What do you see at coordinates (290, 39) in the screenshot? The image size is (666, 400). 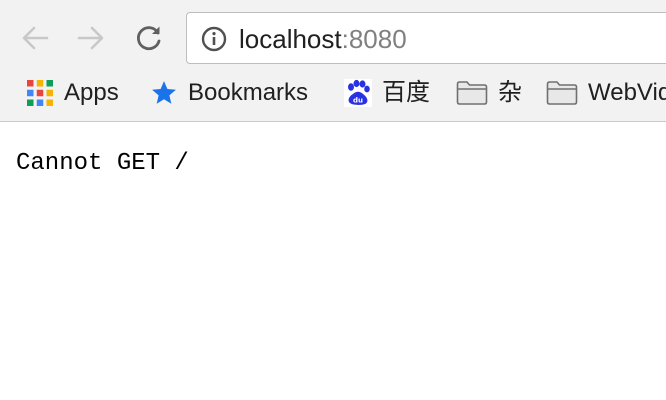 I see `url-host: localhost` at bounding box center [290, 39].